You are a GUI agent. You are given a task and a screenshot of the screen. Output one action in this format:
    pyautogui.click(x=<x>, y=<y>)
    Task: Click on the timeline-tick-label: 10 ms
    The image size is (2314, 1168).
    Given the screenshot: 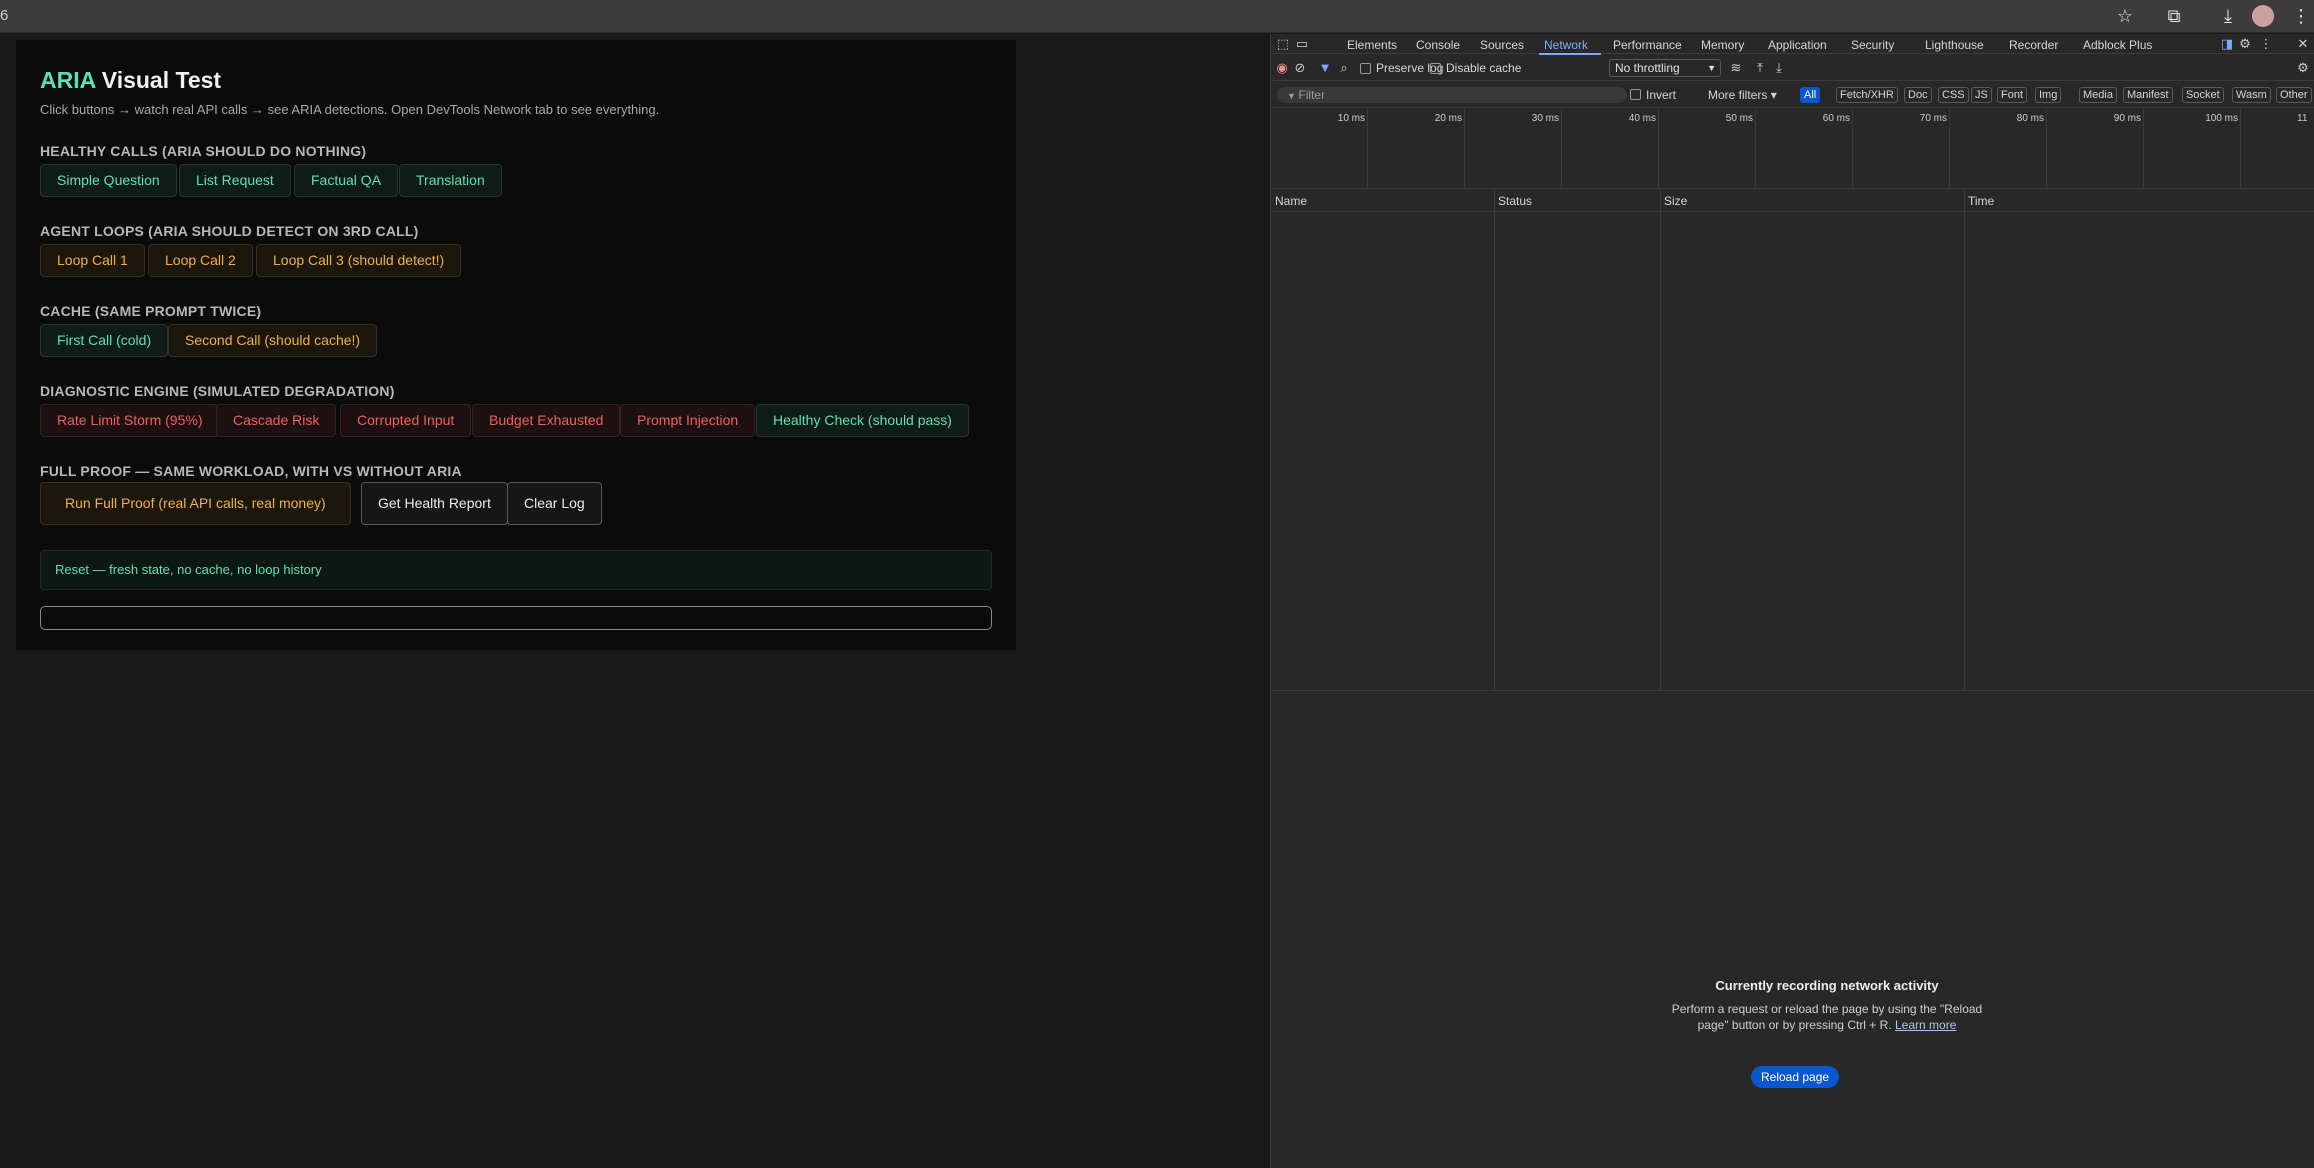 What is the action you would take?
    pyautogui.click(x=1351, y=118)
    